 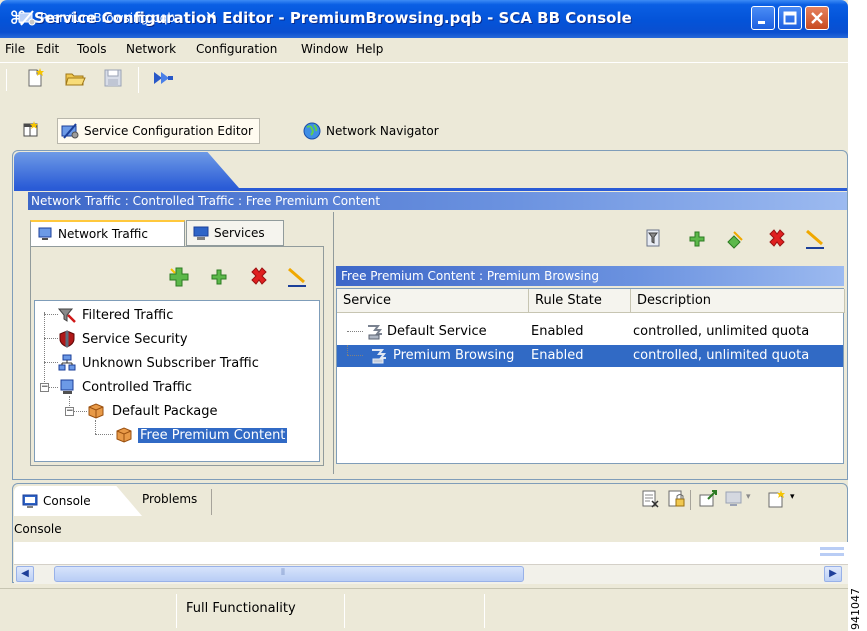 I want to click on open-console-icon, so click(x=776, y=500).